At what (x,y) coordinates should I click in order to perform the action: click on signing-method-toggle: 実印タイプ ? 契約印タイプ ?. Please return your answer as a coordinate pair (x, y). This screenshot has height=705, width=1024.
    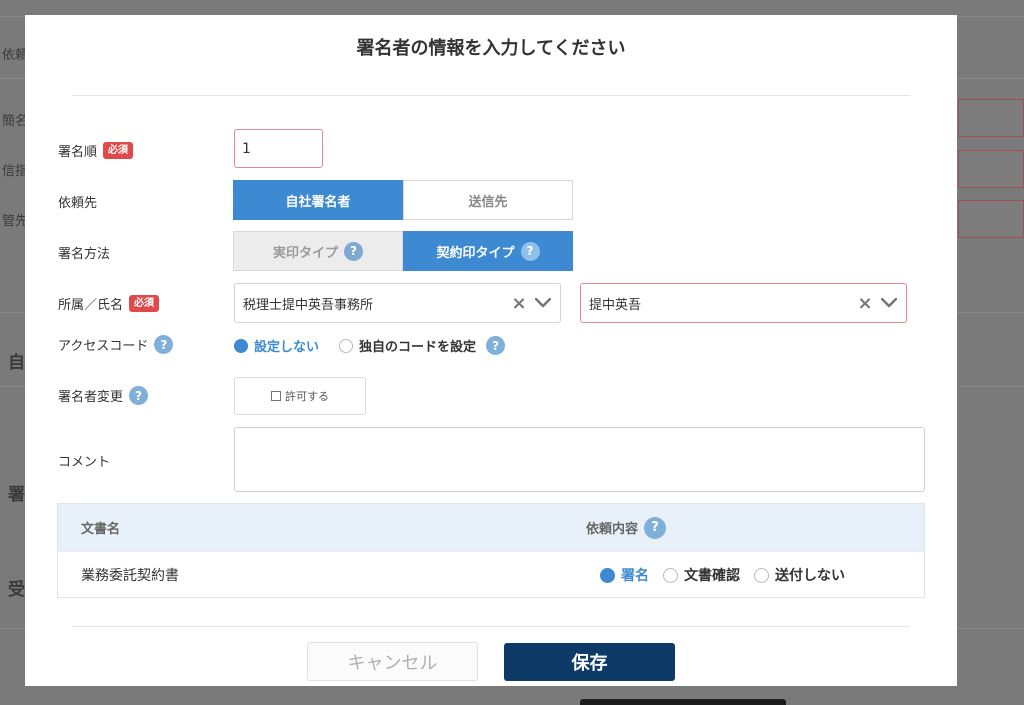
    Looking at the image, I should click on (403, 251).